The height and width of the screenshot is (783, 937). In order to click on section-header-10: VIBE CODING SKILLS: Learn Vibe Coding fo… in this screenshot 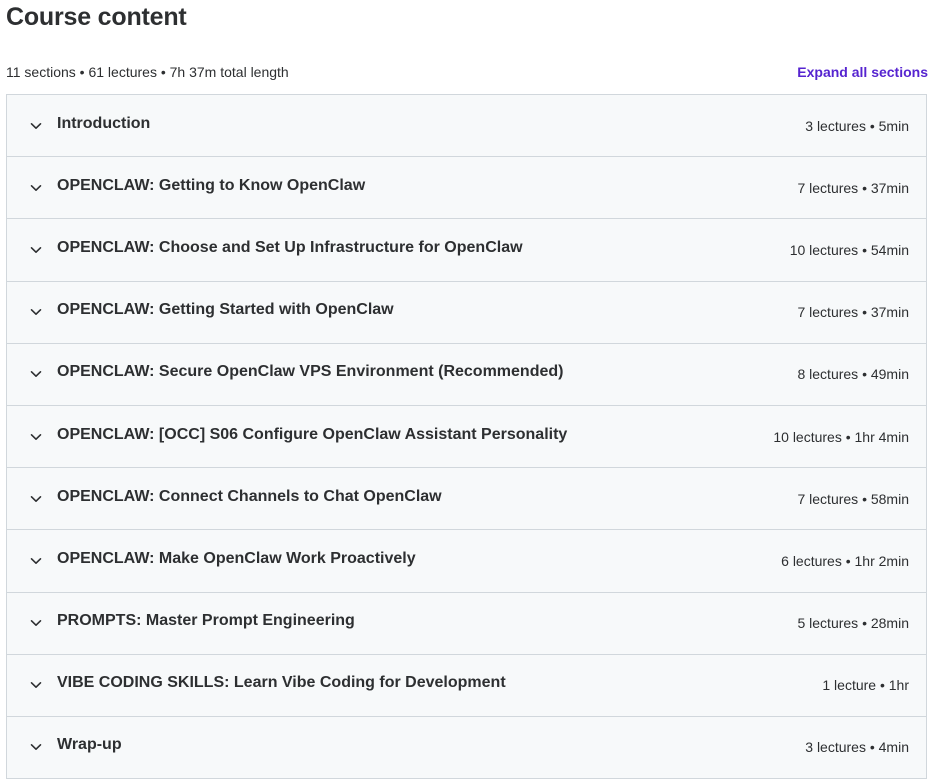, I will do `click(466, 685)`.